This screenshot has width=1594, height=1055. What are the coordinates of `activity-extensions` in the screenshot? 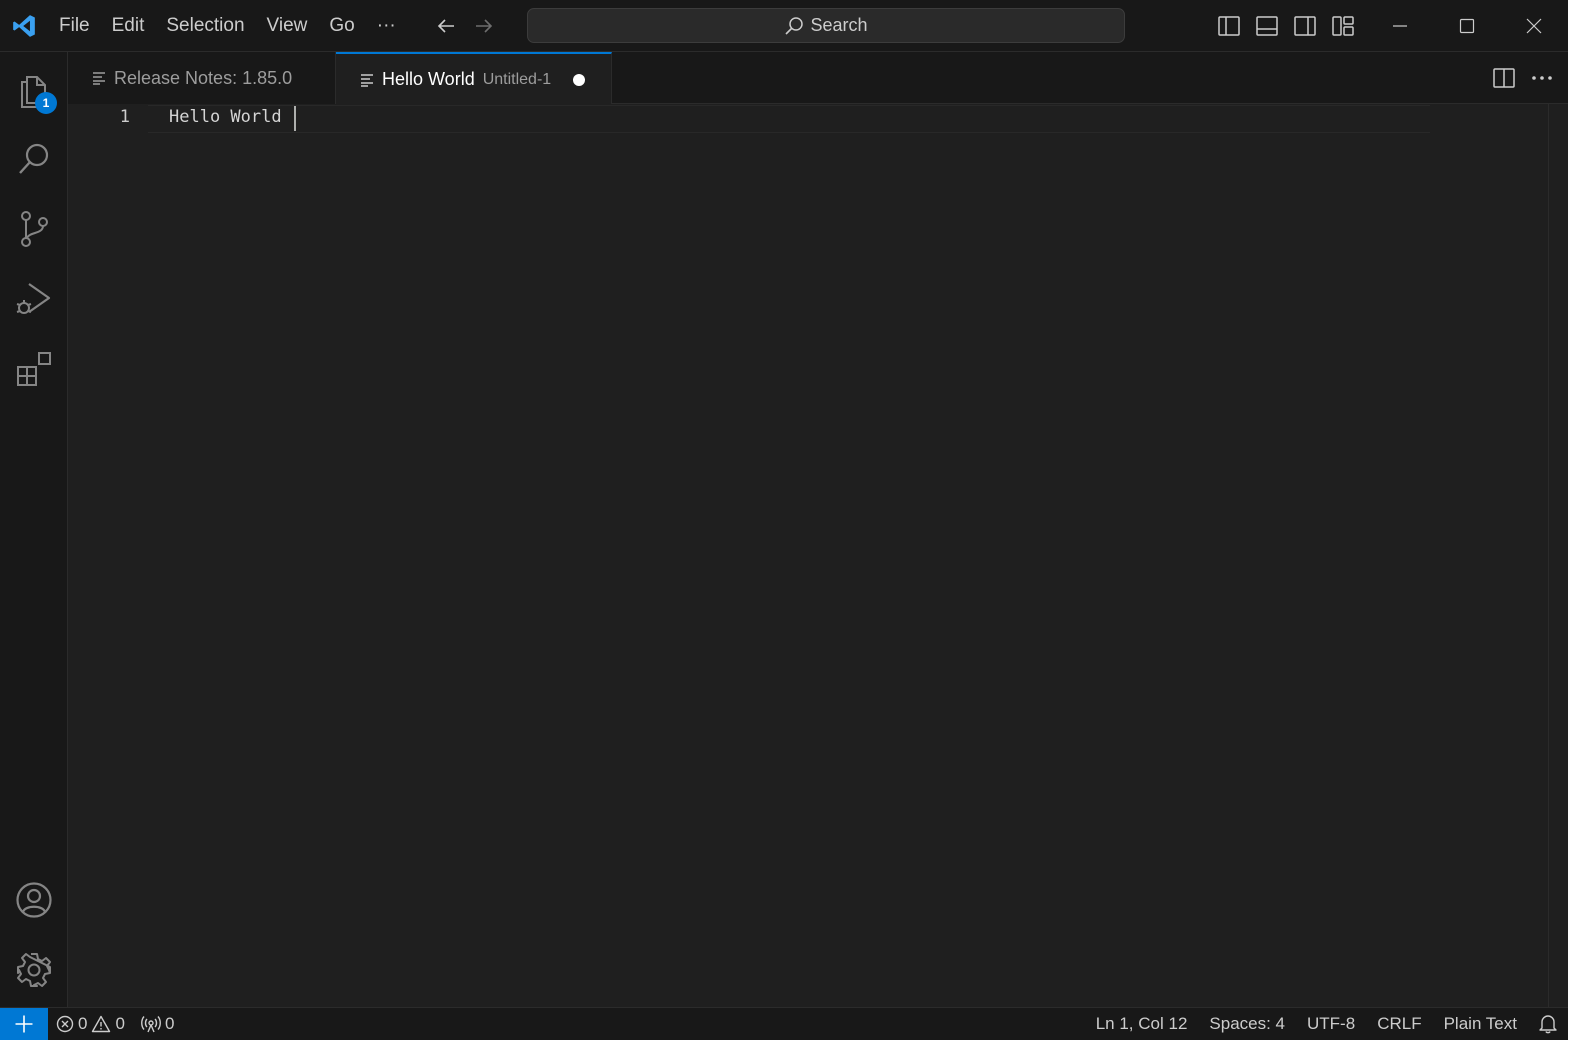 It's located at (34, 369).